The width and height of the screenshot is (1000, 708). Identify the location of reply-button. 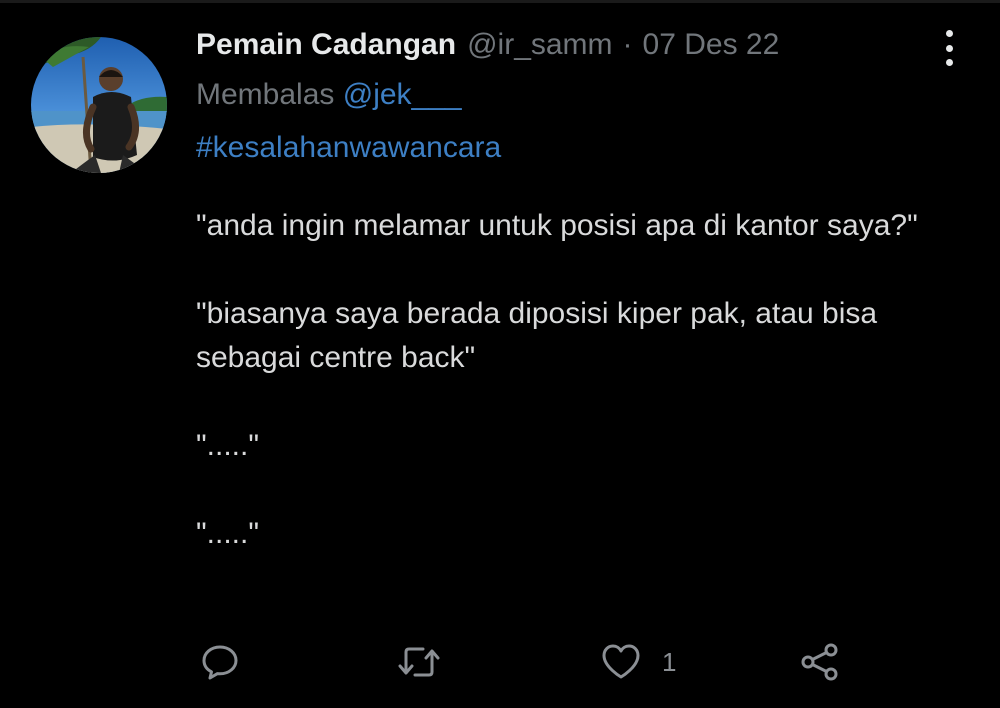
(220, 662).